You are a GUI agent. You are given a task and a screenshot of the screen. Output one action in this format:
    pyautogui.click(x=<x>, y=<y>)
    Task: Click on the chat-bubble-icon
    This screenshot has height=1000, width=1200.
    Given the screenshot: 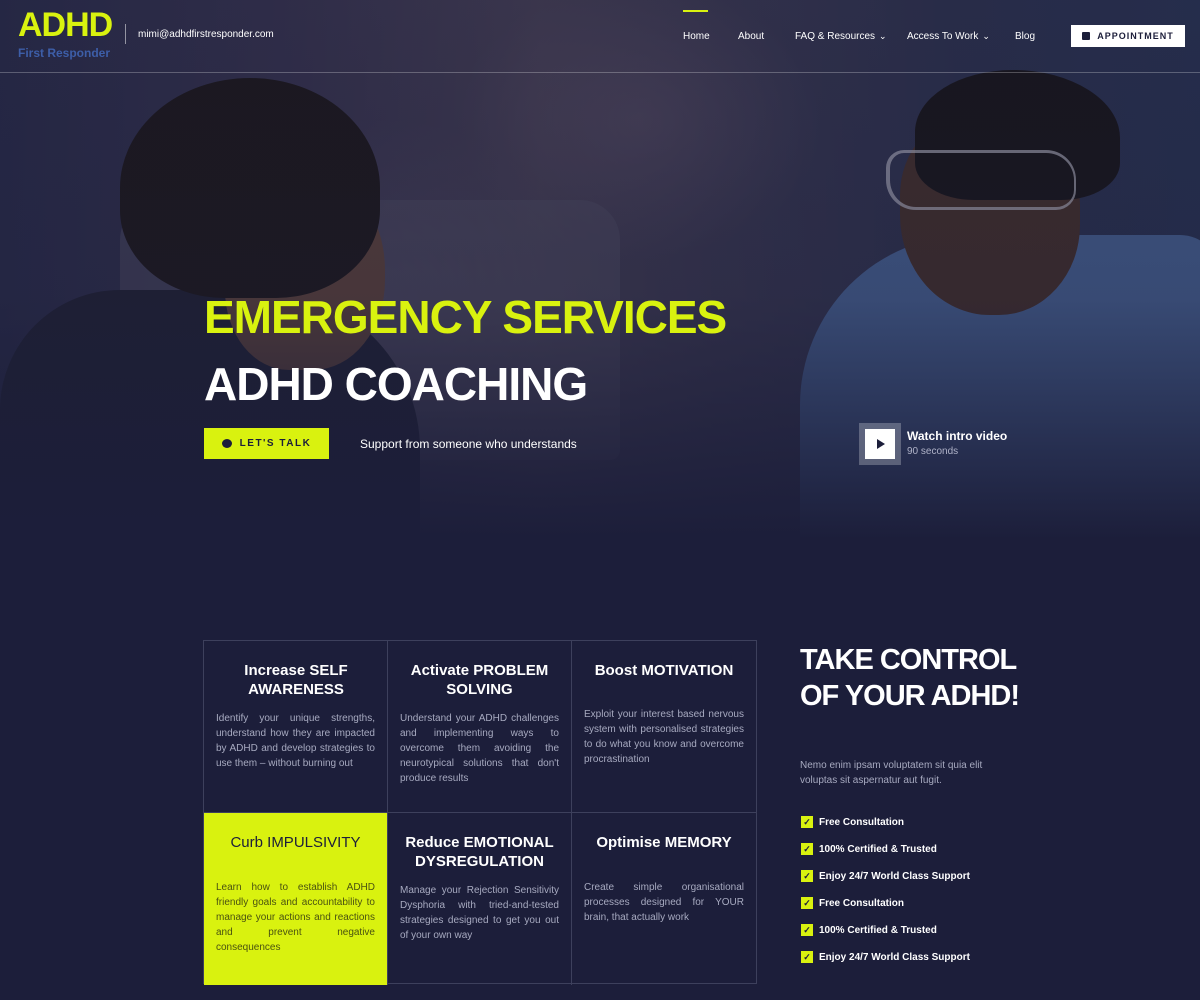 What is the action you would take?
    pyautogui.click(x=226, y=443)
    